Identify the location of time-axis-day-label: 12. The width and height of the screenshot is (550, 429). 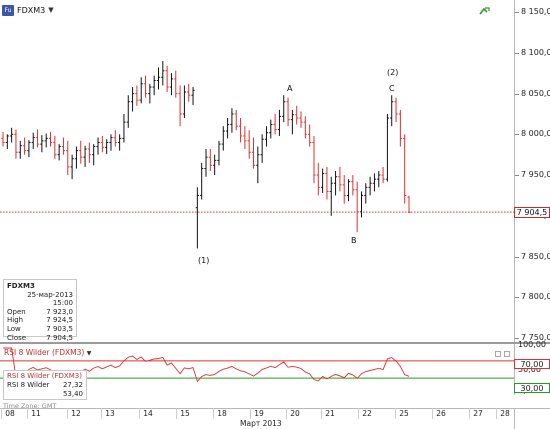
(76, 413).